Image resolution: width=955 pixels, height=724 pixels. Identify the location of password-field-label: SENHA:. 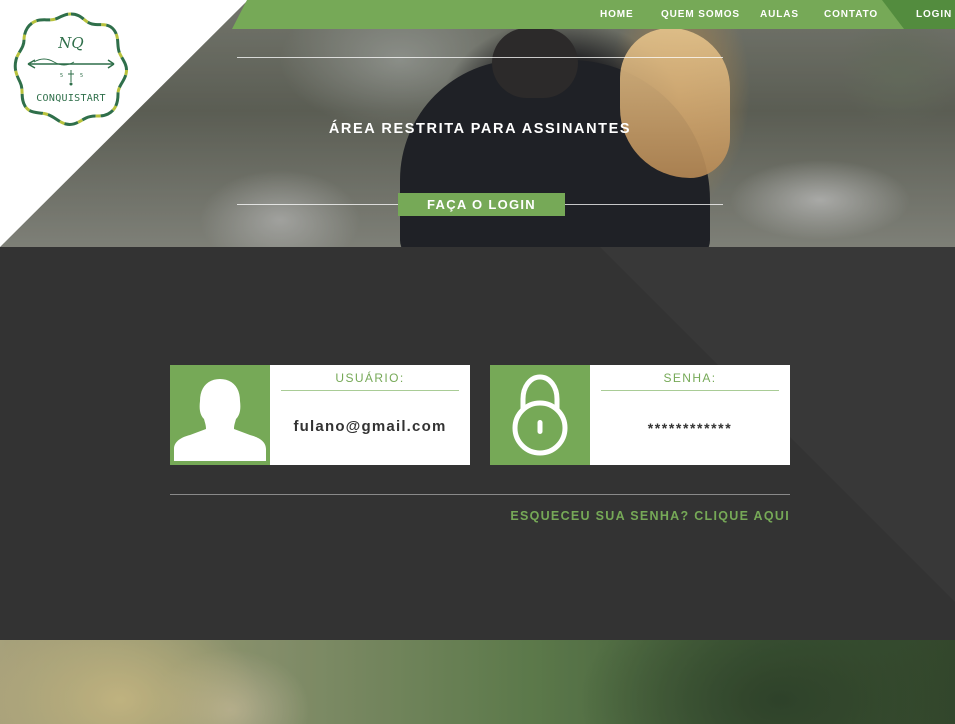
(690, 378).